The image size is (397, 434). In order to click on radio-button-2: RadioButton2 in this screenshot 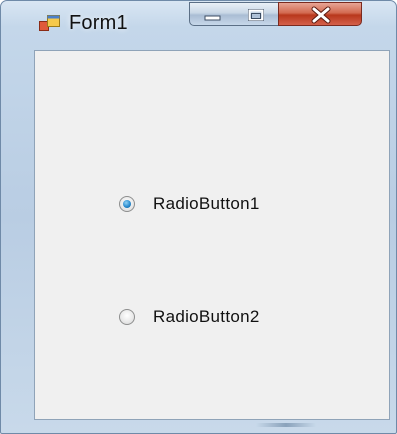, I will do `click(189, 317)`.